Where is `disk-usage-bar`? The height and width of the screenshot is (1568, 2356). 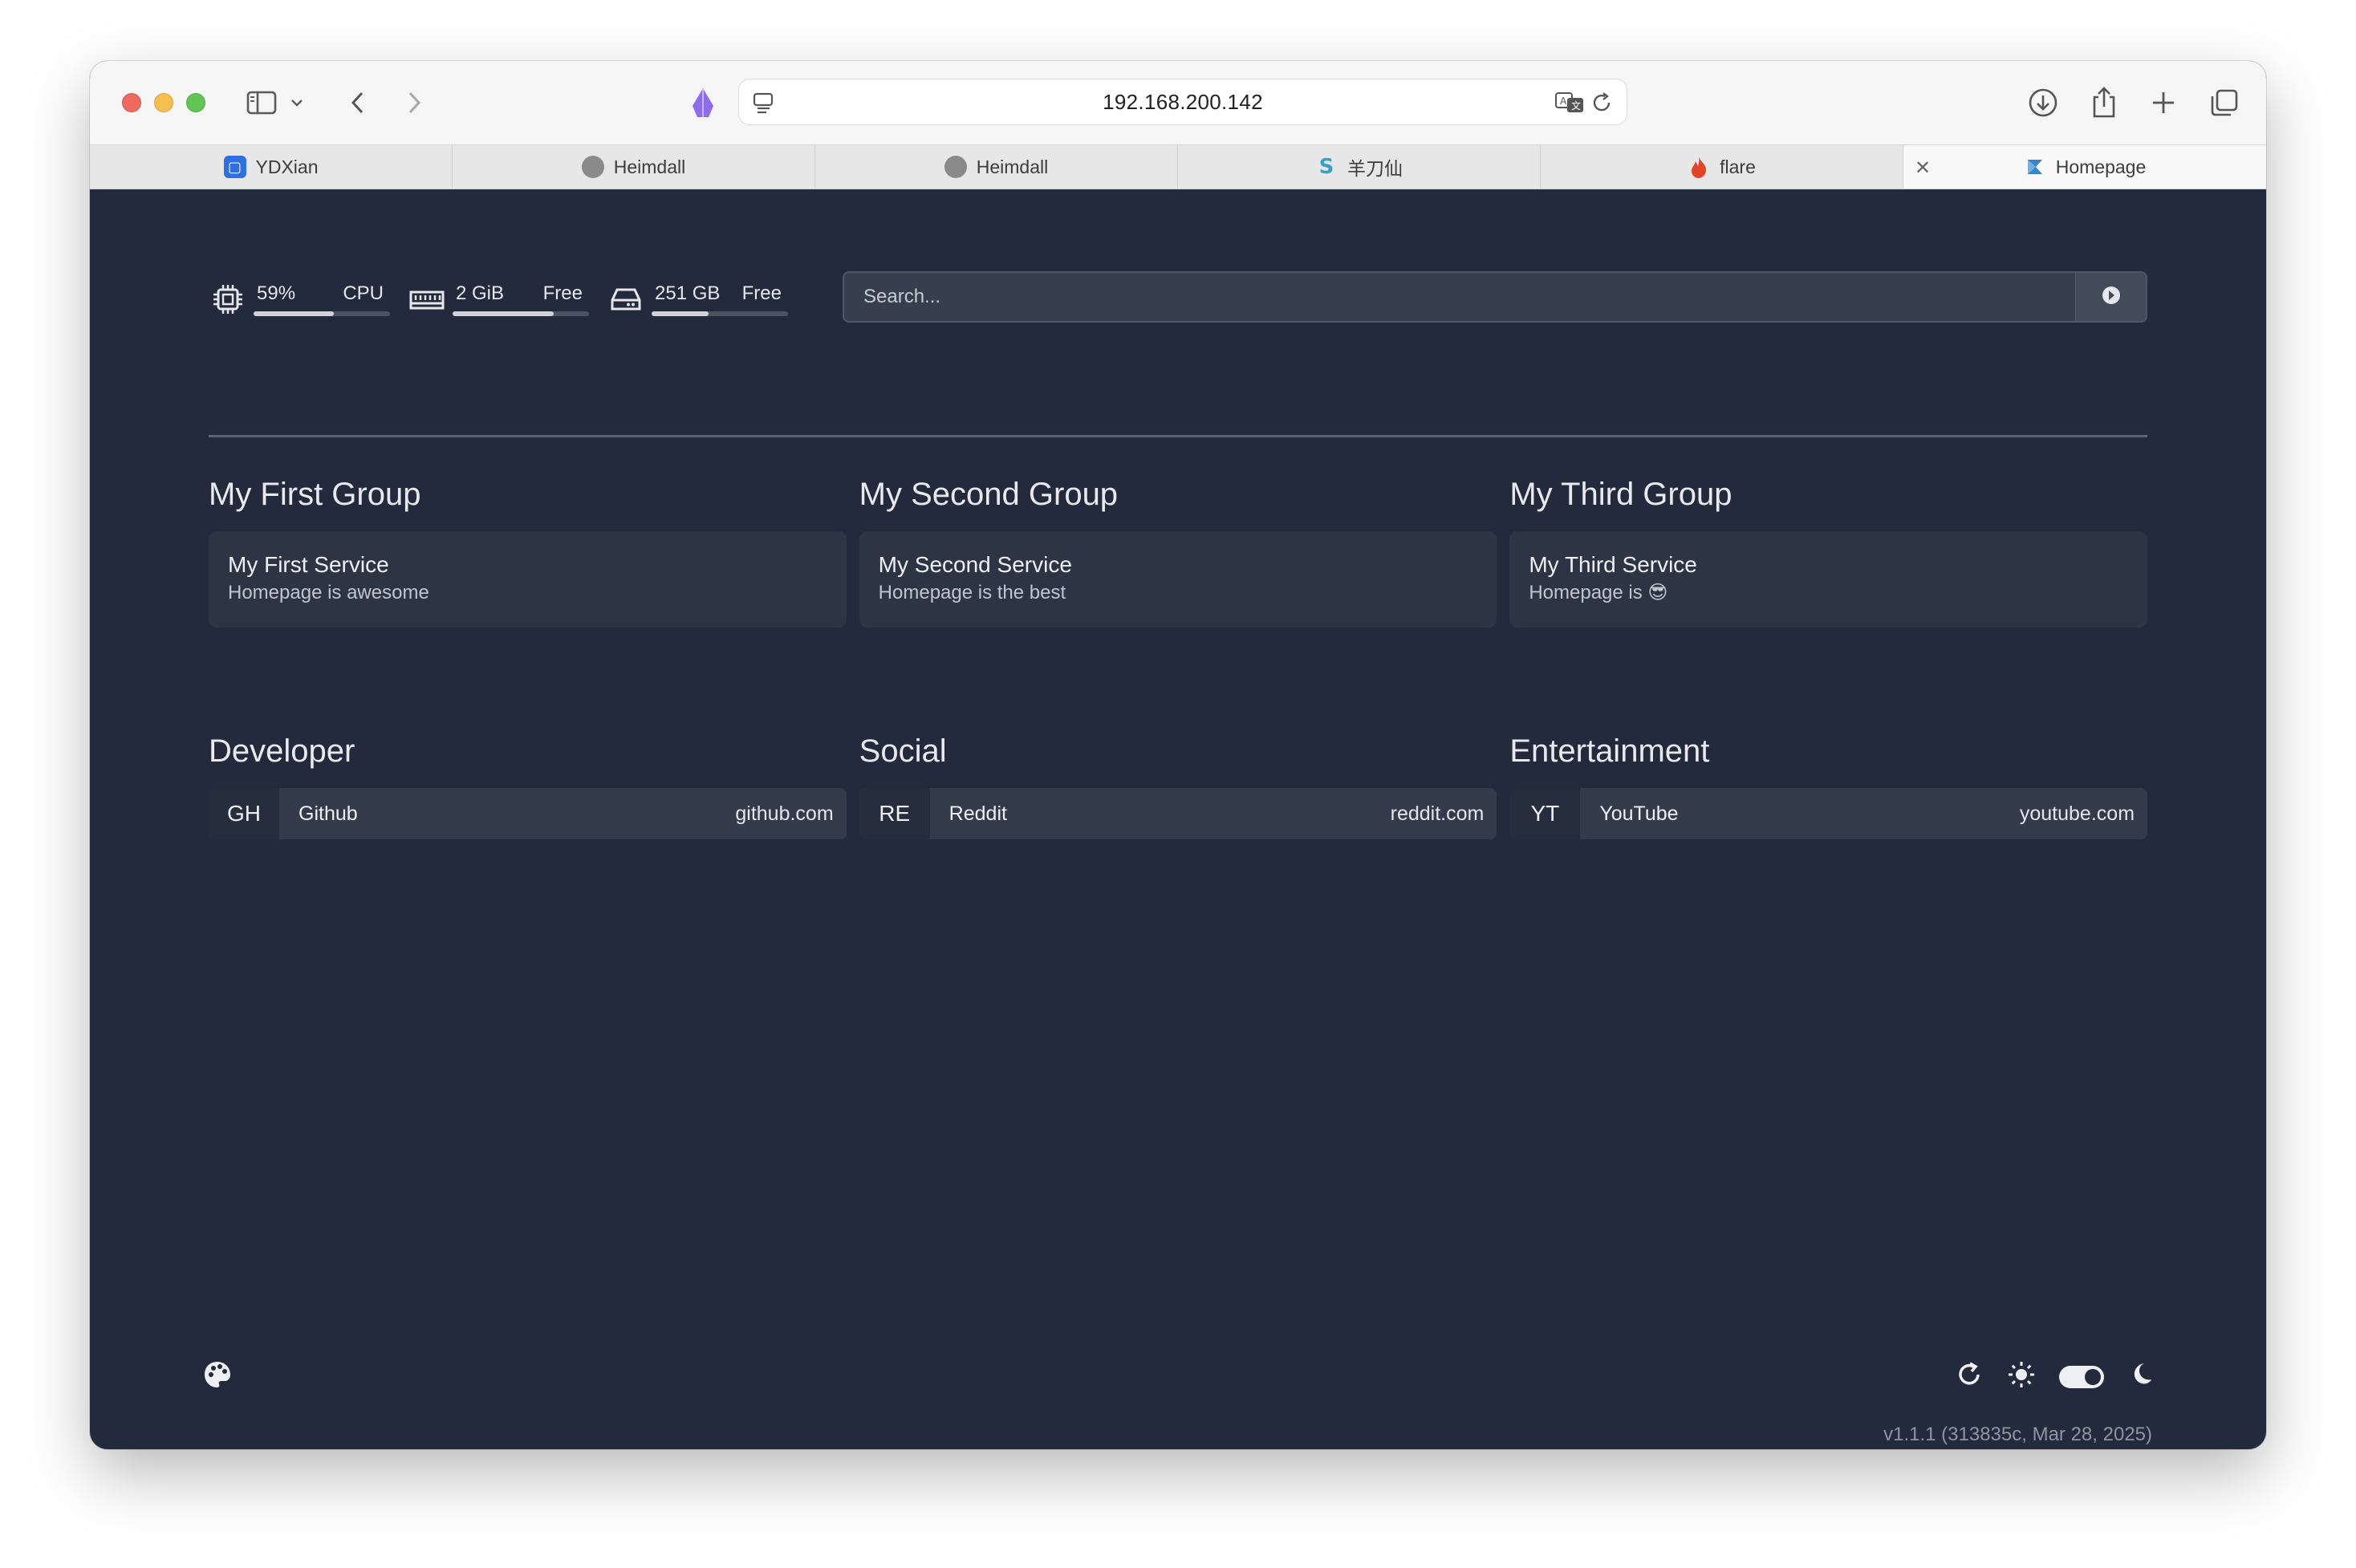
disk-usage-bar is located at coordinates (720, 313).